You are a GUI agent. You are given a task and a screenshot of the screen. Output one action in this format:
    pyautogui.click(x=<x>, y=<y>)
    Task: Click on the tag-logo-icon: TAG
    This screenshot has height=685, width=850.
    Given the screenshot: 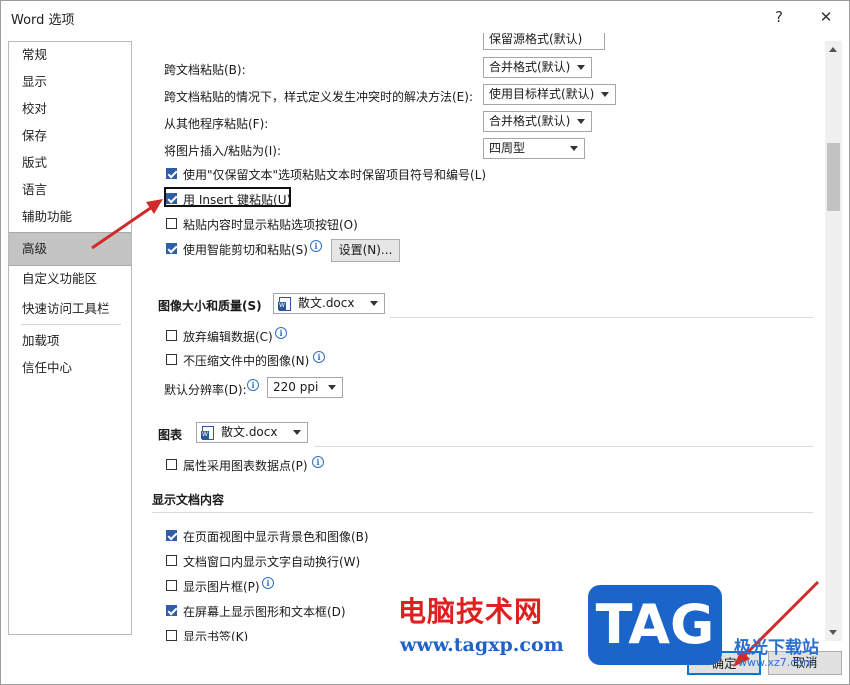 What is the action you would take?
    pyautogui.click(x=655, y=625)
    